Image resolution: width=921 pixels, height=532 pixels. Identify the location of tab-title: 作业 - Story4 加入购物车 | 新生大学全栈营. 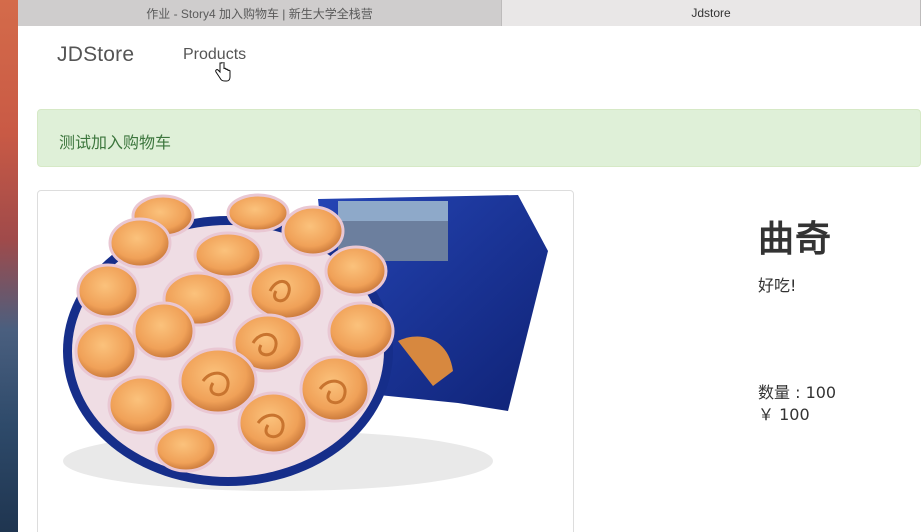
(259, 13).